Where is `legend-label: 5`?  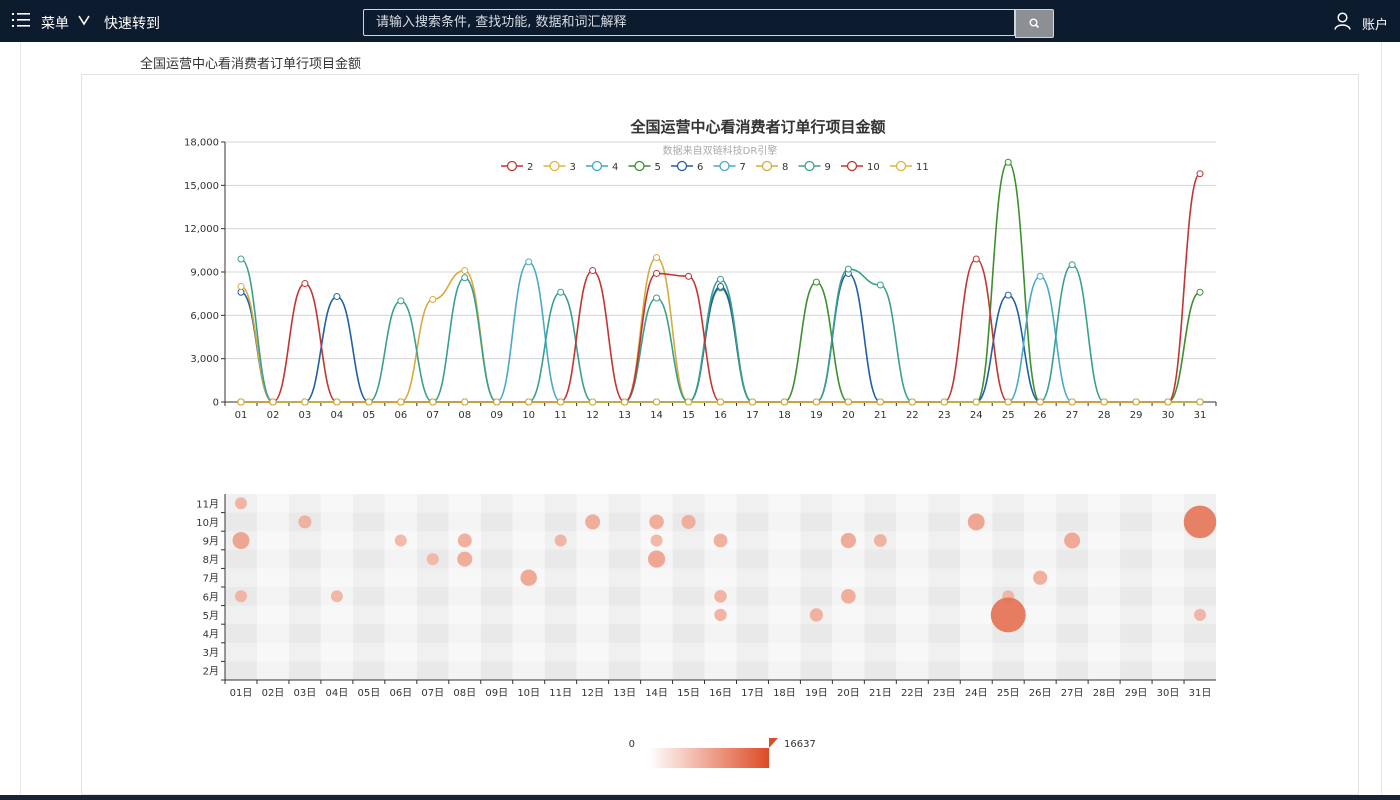
legend-label: 5 is located at coordinates (658, 167).